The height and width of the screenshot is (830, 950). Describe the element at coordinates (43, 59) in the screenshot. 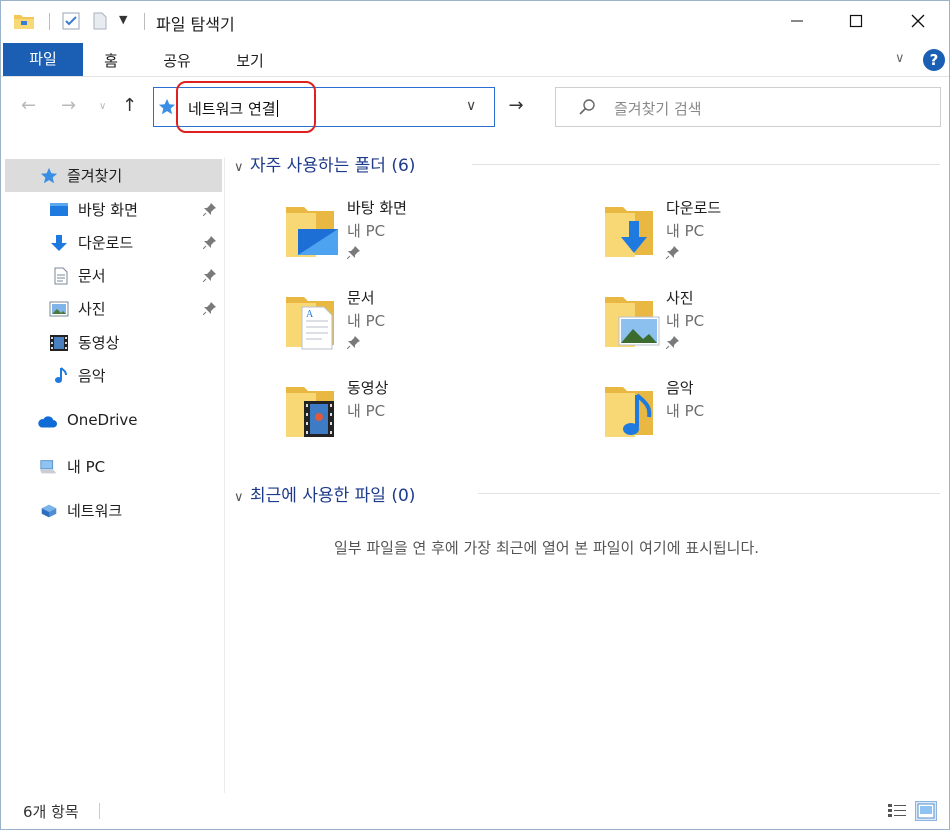

I see `tab-file: 파일` at that location.